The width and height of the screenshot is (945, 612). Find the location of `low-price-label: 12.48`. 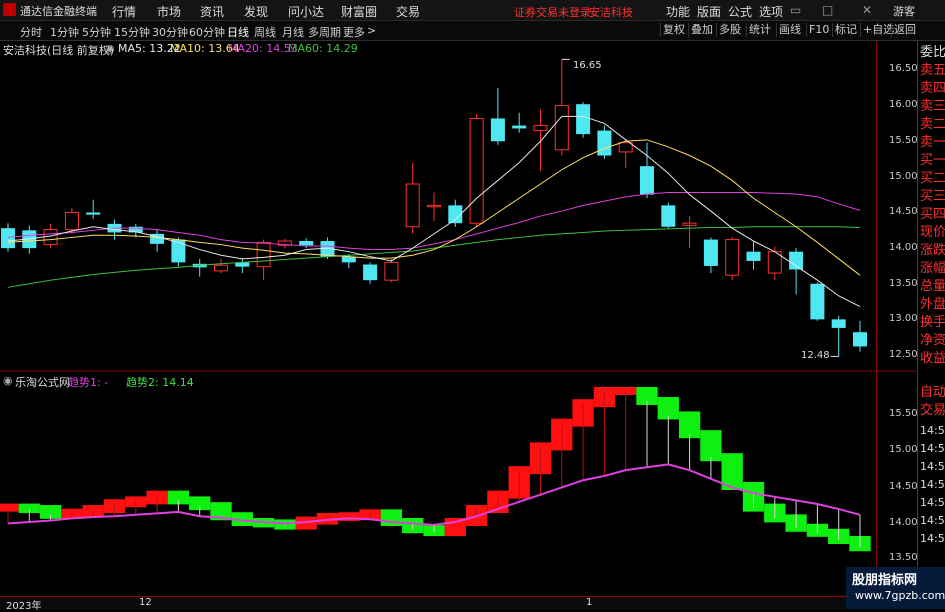

low-price-label: 12.48 is located at coordinates (815, 355).